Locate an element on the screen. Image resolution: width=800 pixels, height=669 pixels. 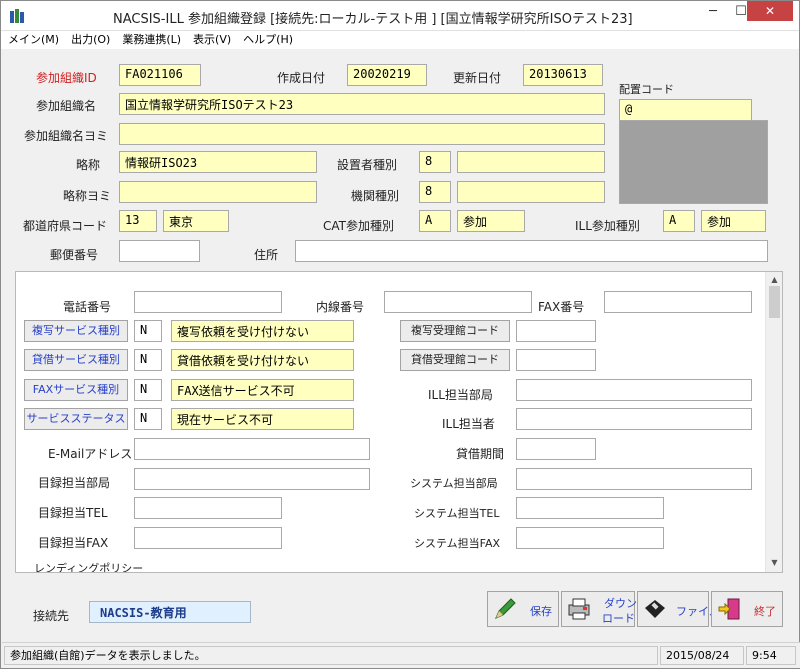
ill-person-field is located at coordinates (634, 419).